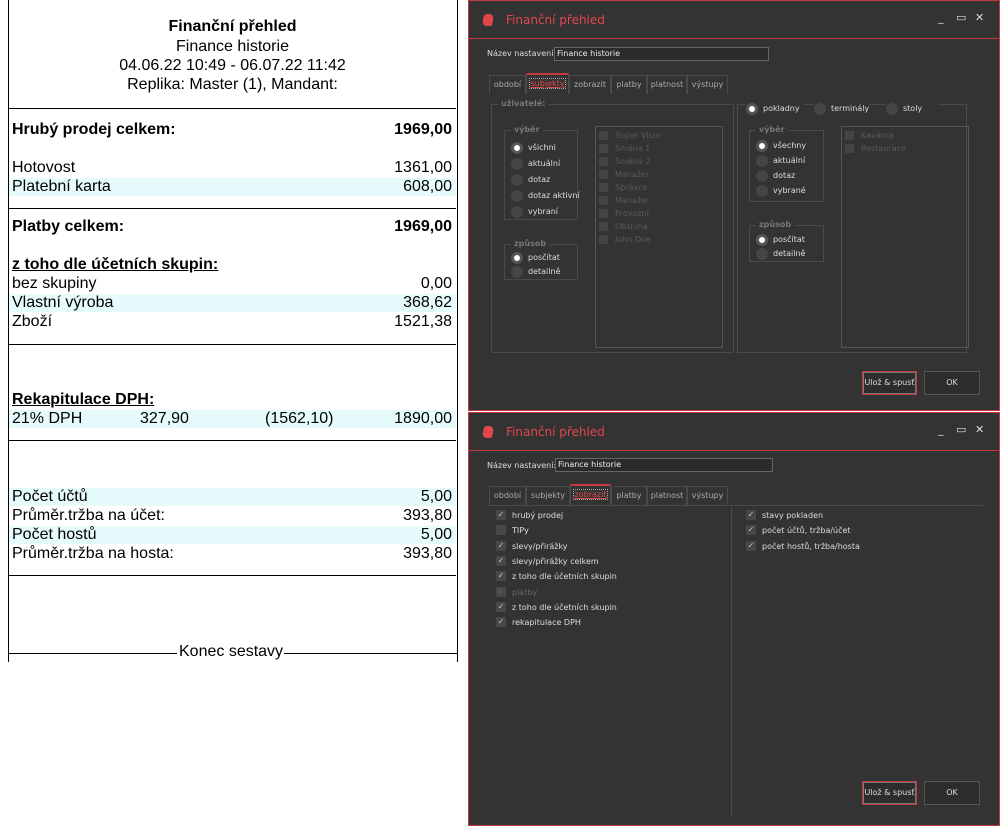 This screenshot has height=833, width=1000. I want to click on checkbox-option: ✓ slevy/přirážky, so click(532, 546).